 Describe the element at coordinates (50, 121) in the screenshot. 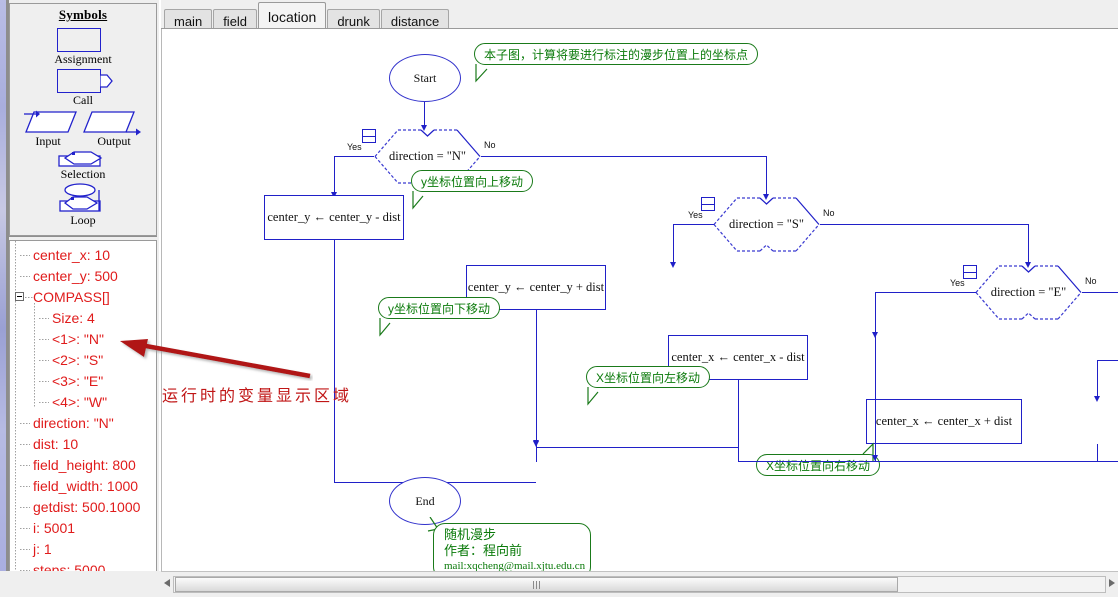

I see `input-parallelogram-icon` at that location.